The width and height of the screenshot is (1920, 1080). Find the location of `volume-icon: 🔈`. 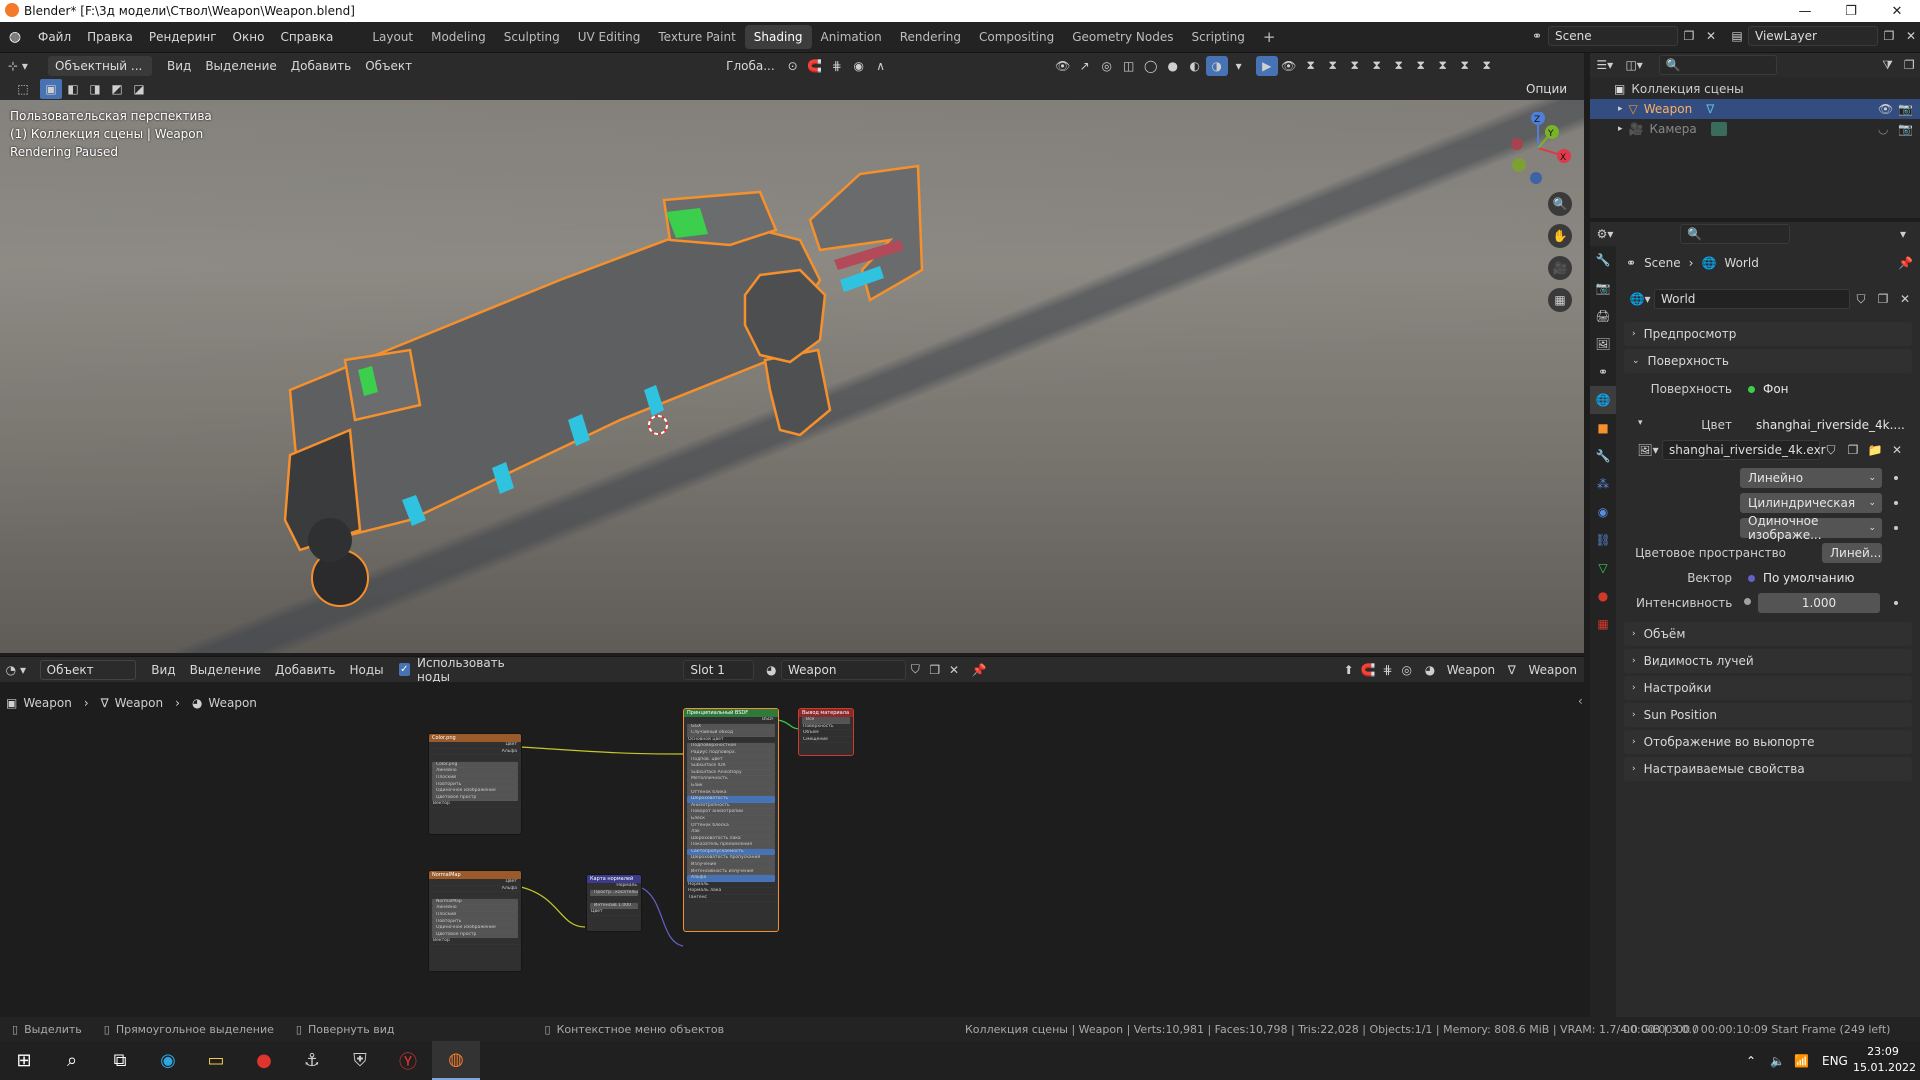

volume-icon: 🔈 is located at coordinates (1777, 1061).